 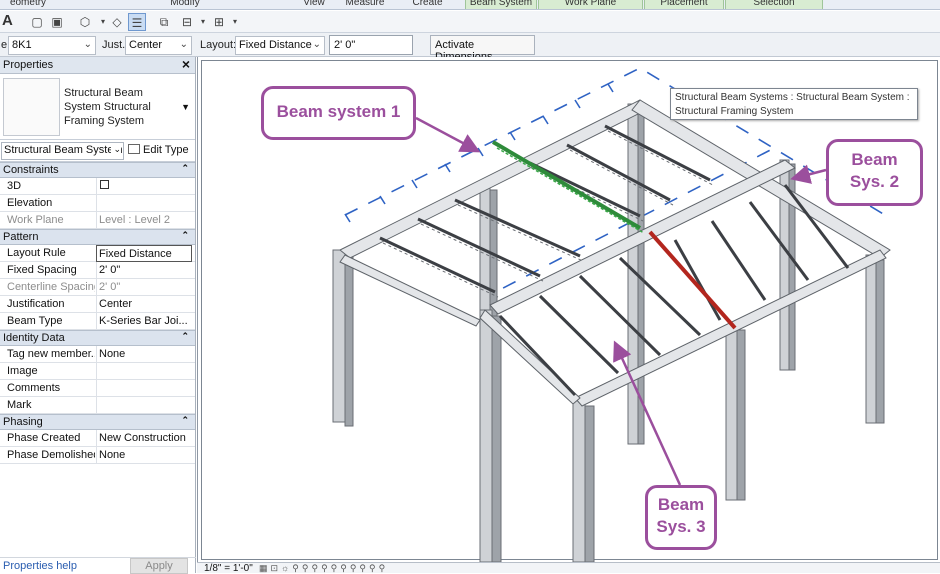 I want to click on callout-line: Sys. 2, so click(x=874, y=181).